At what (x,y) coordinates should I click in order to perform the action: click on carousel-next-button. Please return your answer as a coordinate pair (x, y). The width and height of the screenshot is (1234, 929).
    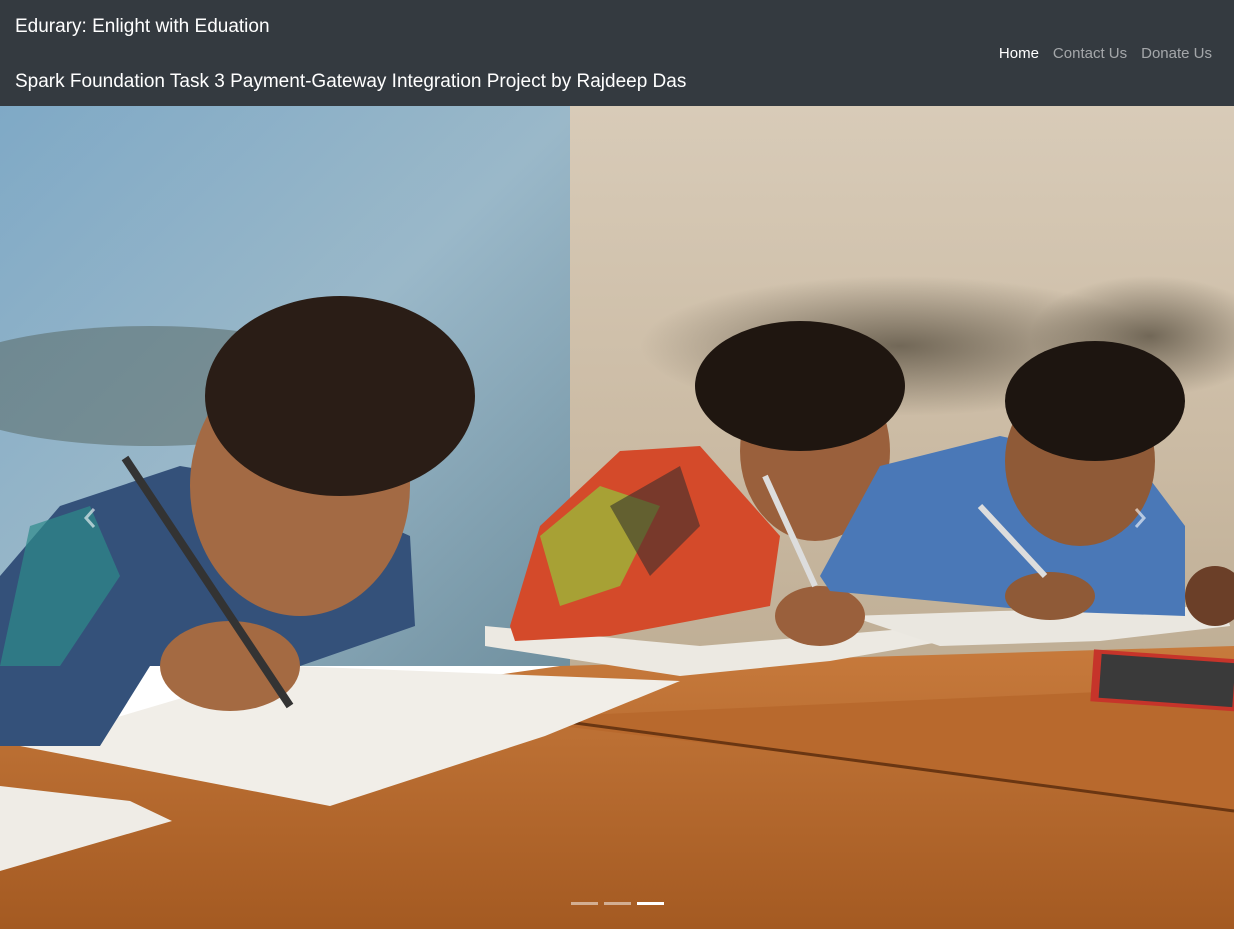
    Looking at the image, I should click on (1140, 518).